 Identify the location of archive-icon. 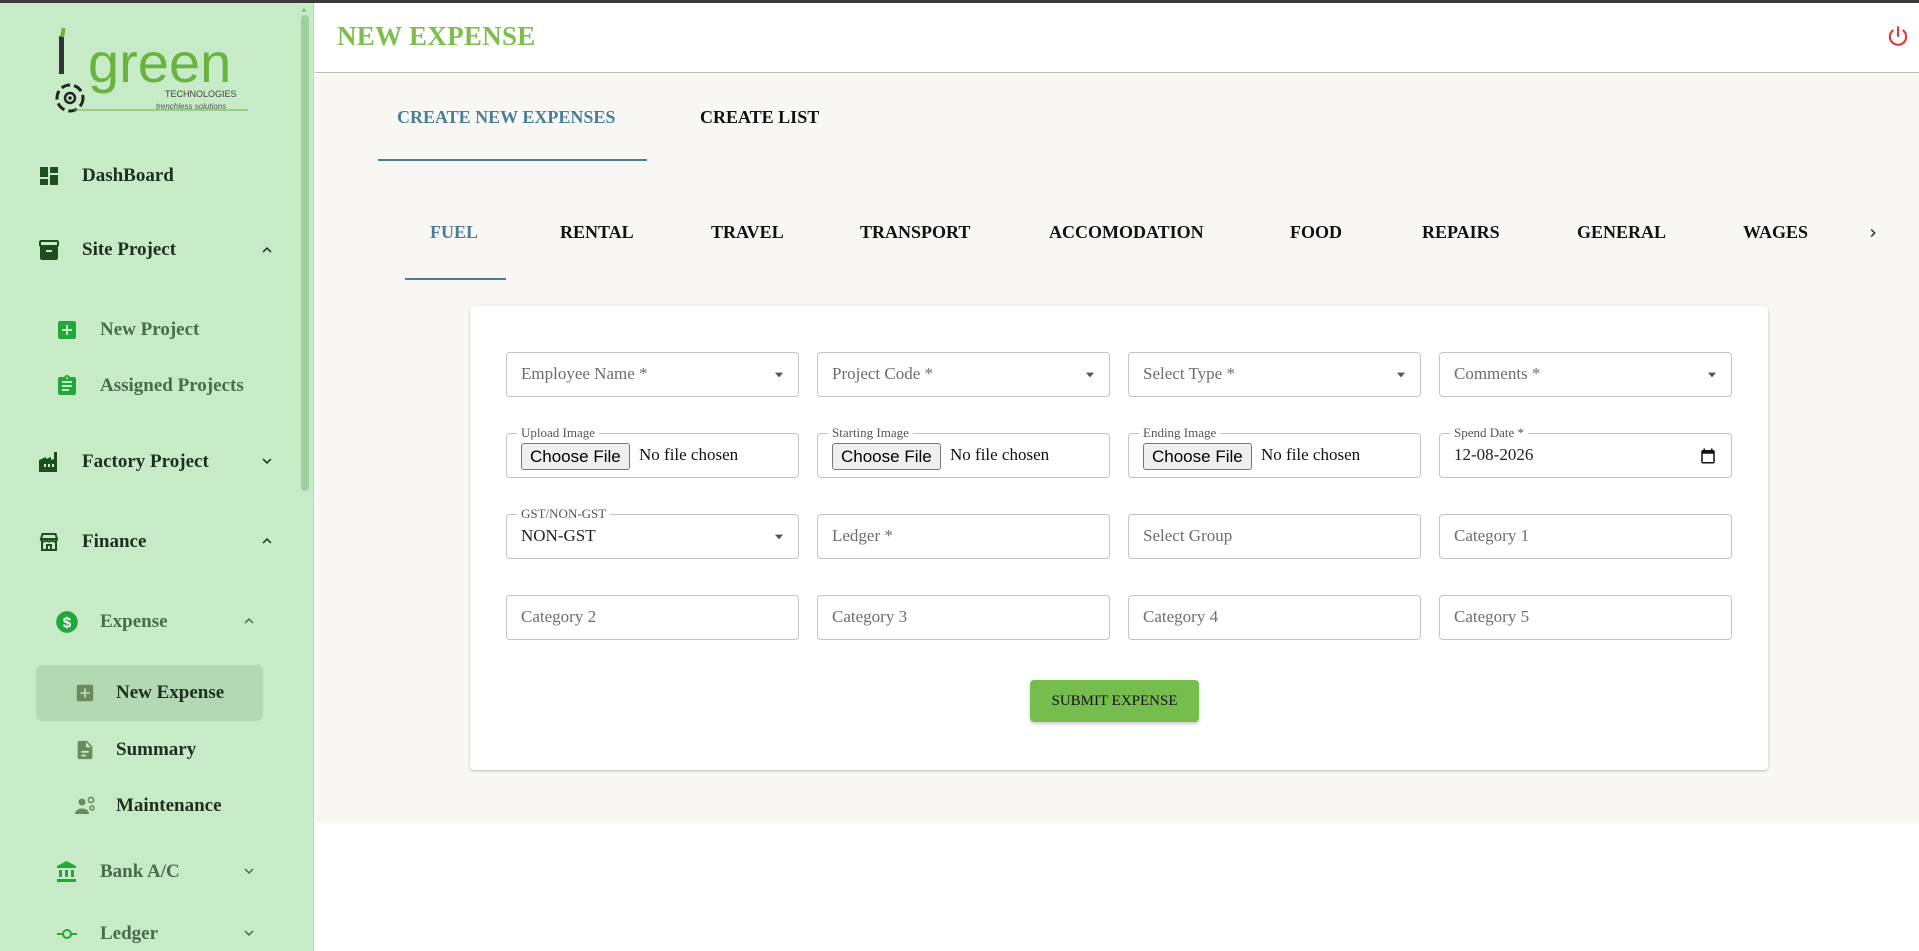
(49, 250).